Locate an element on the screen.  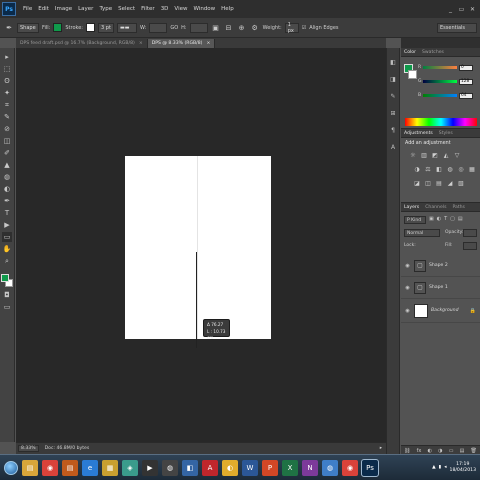
taskbar-excel-icon: X is located at coordinates (290, 467).